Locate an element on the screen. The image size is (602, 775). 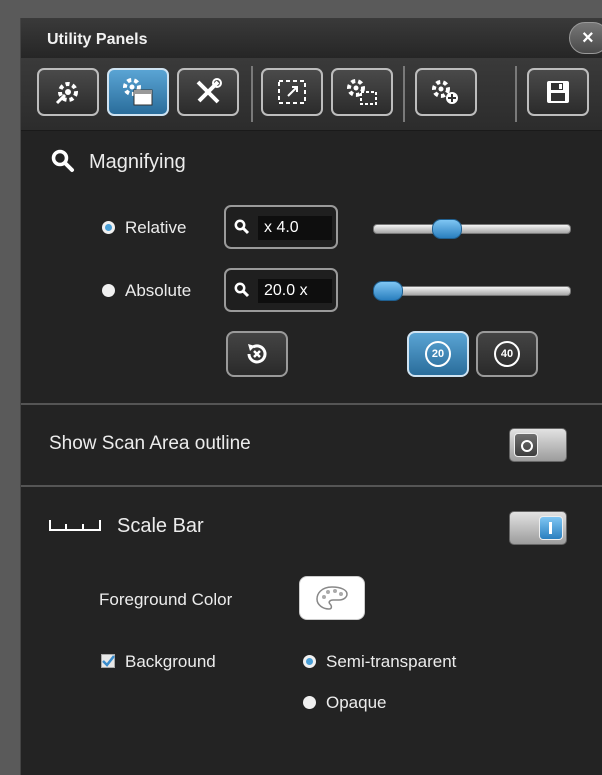
opaque-radio is located at coordinates (309, 702).